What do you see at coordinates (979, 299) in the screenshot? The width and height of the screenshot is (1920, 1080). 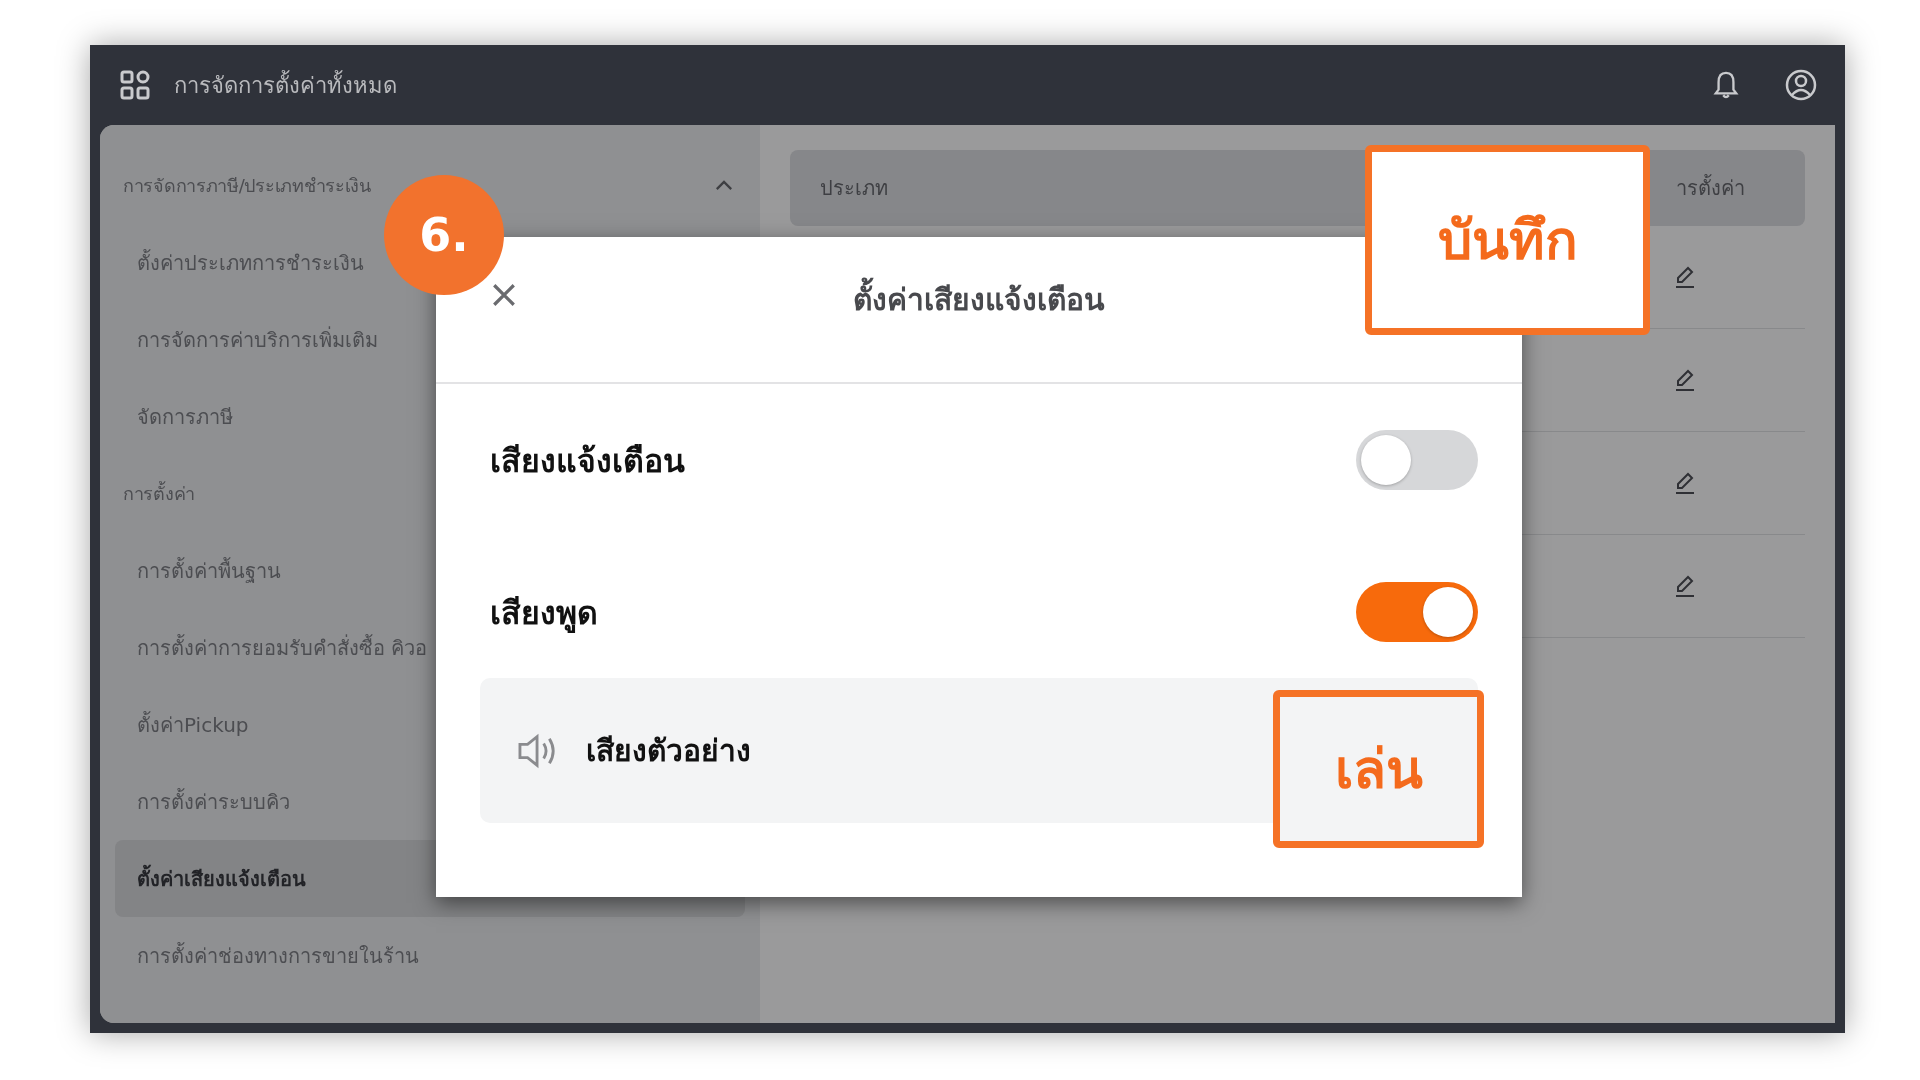 I see `dialog-title: ตั้งค่าเสียงแจ้งเตือน` at bounding box center [979, 299].